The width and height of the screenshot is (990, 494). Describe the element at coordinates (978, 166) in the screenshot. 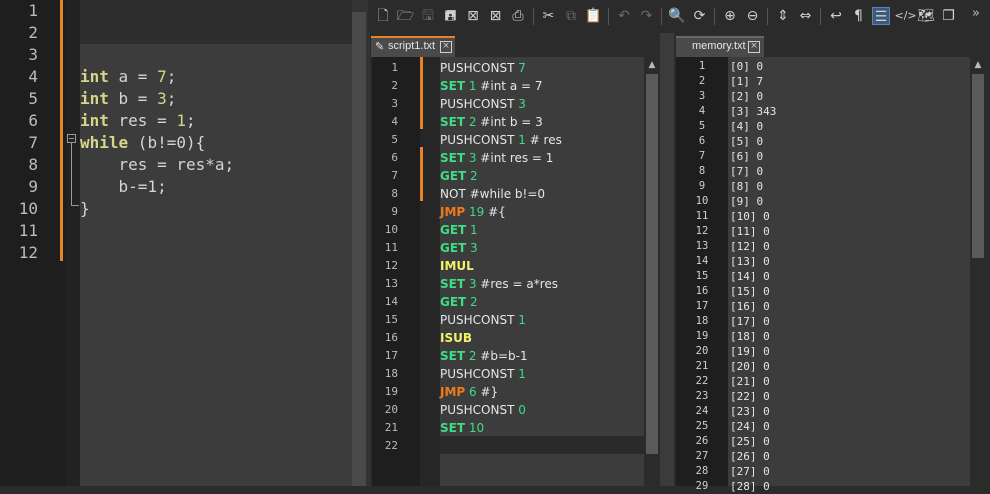

I see `memory-scrollbar-thumb` at that location.